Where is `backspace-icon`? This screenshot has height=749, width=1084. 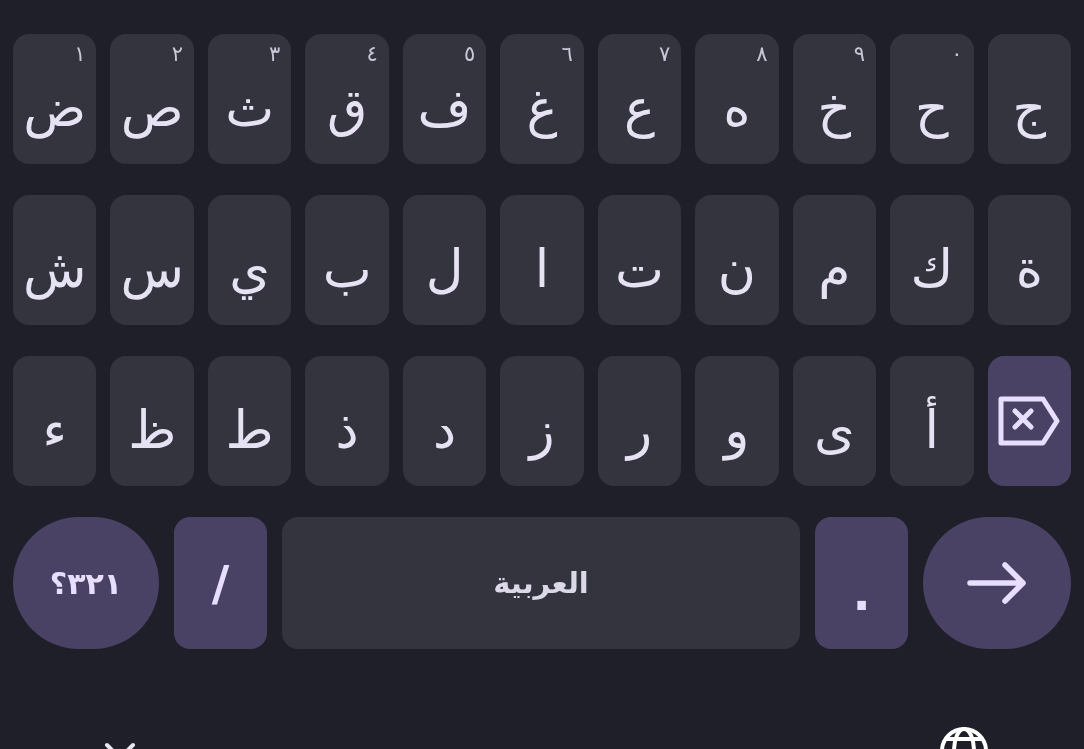 backspace-icon is located at coordinates (1029, 421).